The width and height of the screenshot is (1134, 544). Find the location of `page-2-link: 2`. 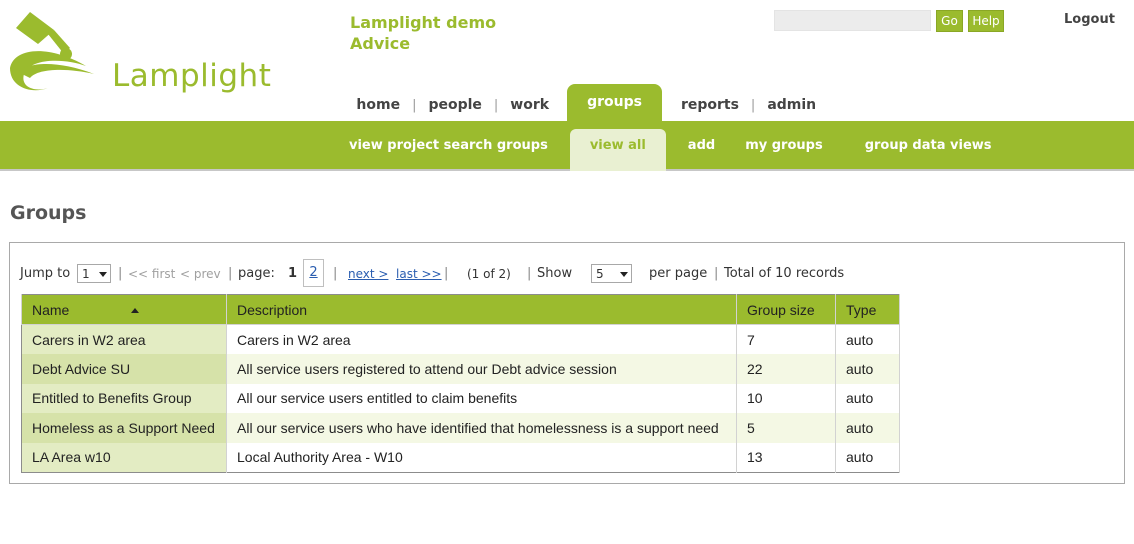

page-2-link: 2 is located at coordinates (313, 273).